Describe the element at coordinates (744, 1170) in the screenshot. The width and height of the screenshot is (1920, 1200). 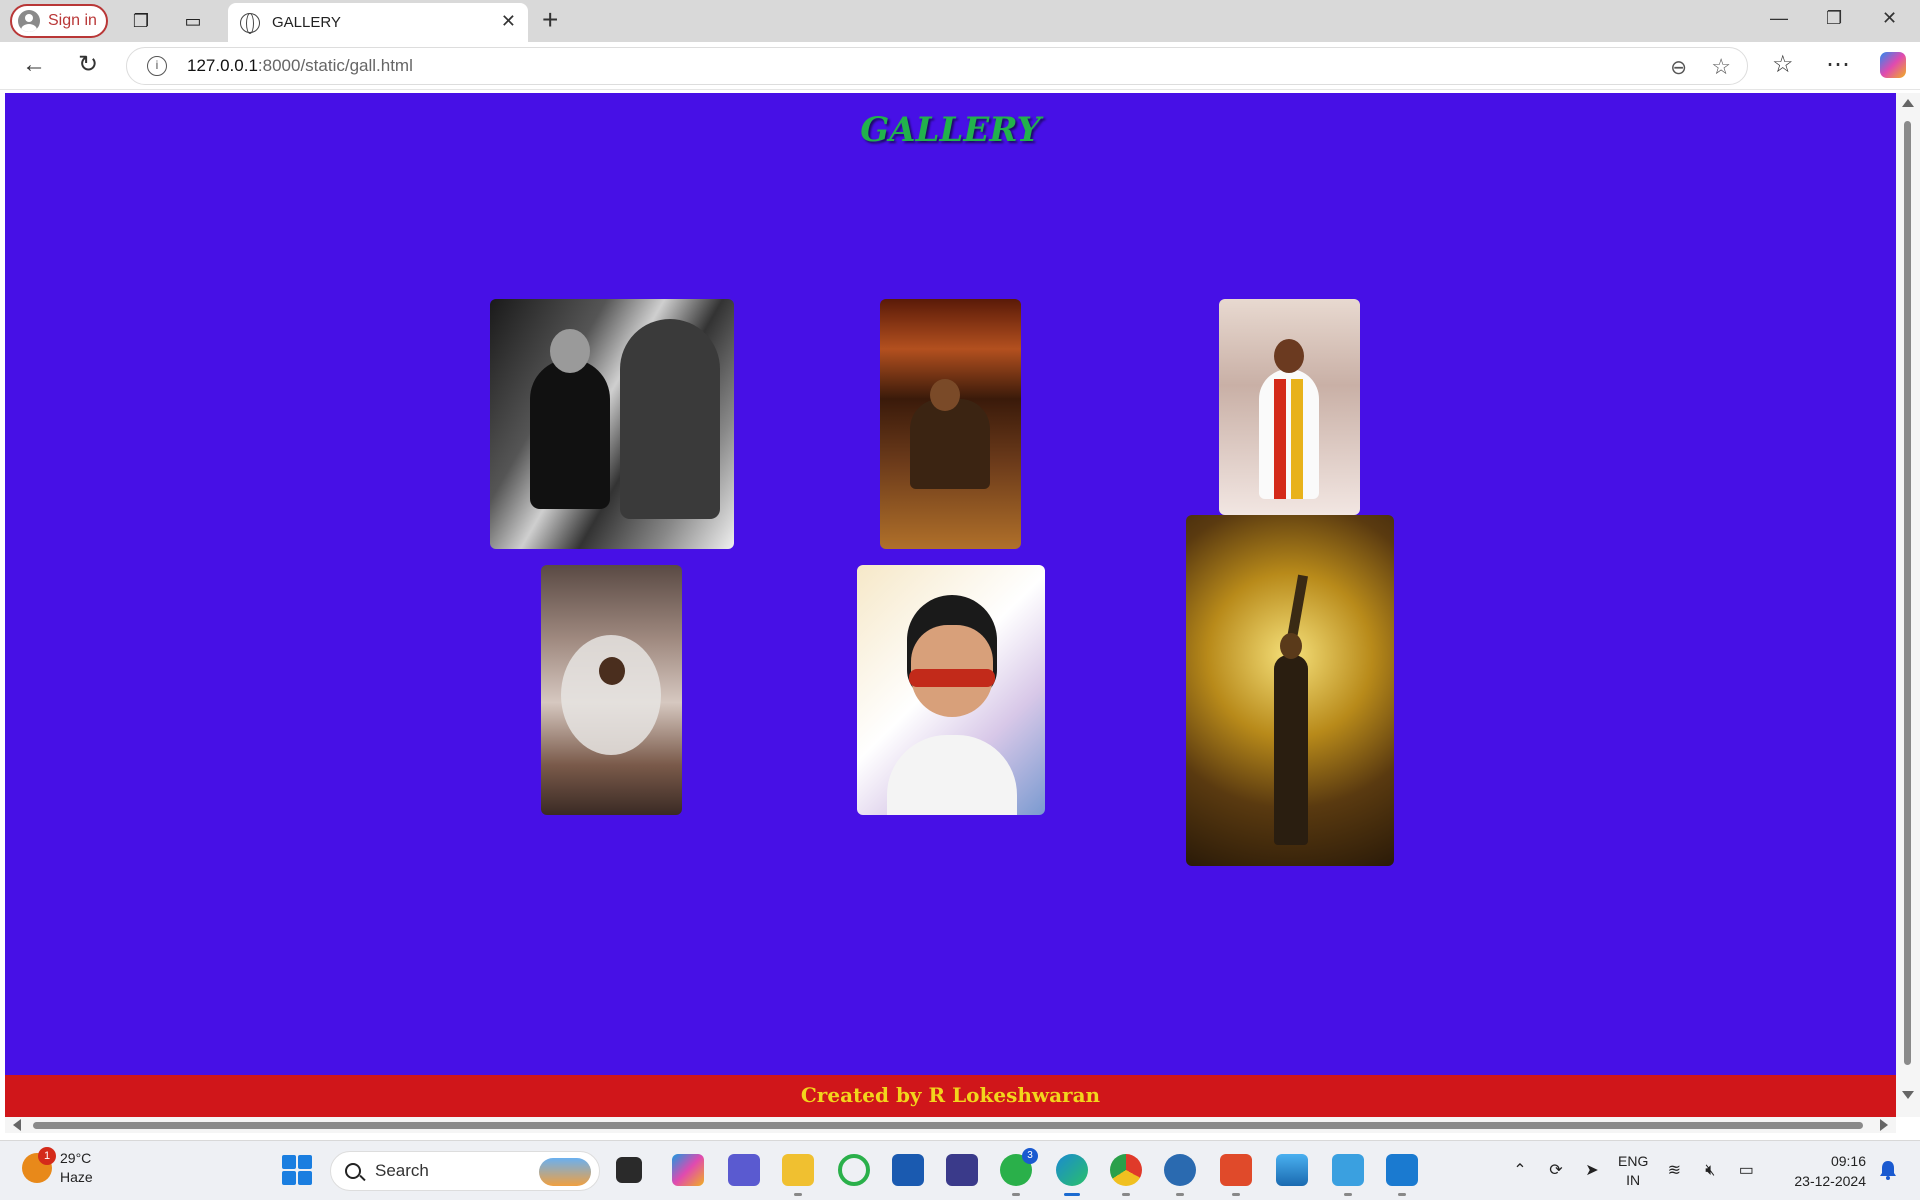
I see `teams-icon` at that location.